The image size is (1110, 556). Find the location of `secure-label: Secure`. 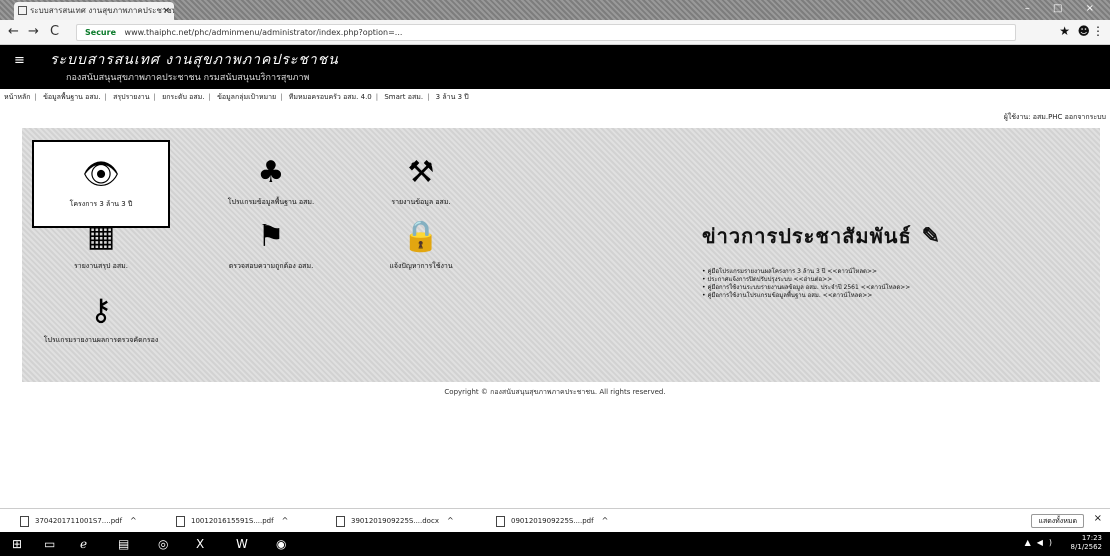

secure-label: Secure is located at coordinates (100, 32).